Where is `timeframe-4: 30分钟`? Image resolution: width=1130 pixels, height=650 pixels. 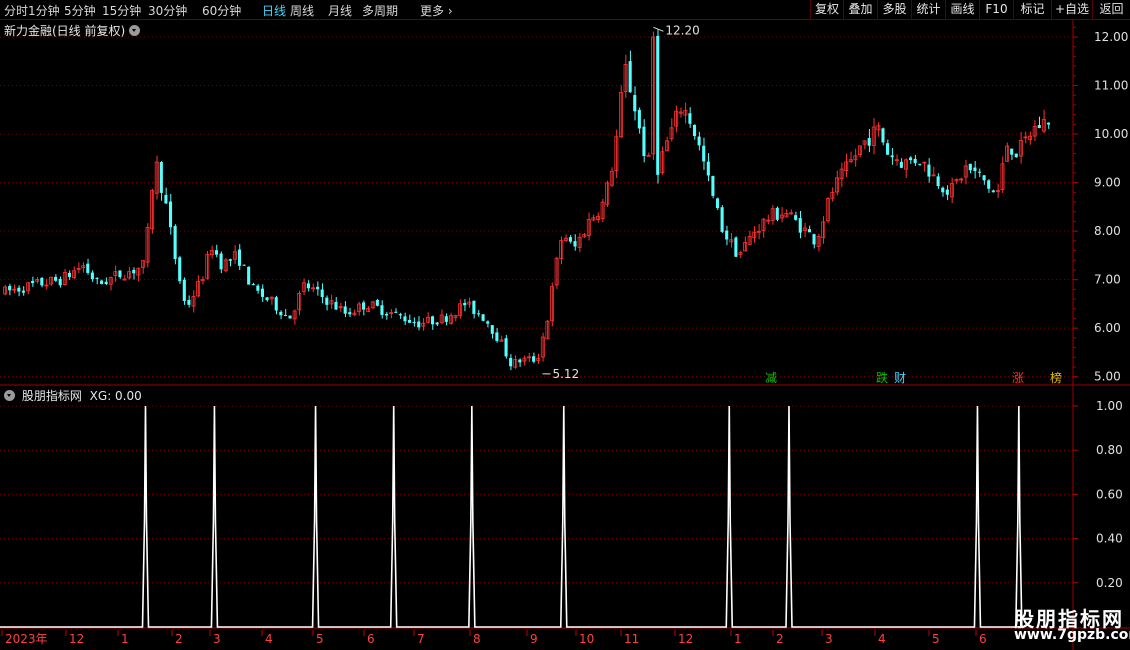
timeframe-4: 30分钟 is located at coordinates (167, 10).